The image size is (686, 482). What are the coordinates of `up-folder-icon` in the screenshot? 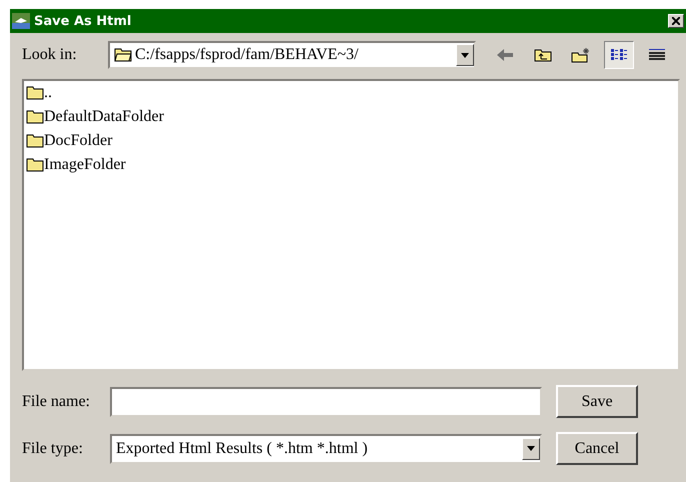 It's located at (543, 55).